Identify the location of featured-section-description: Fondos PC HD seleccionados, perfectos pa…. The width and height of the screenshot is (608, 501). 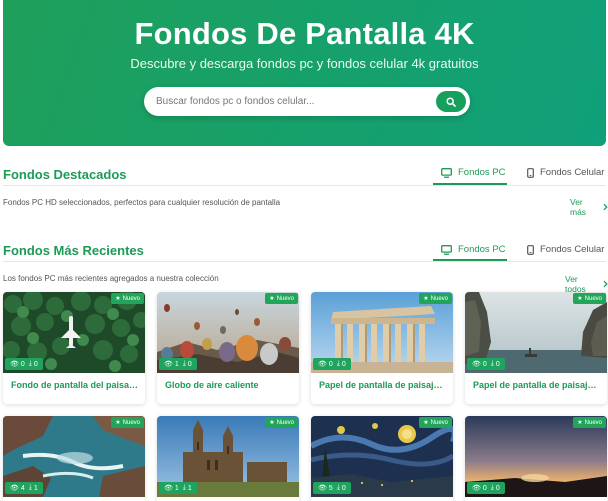
(142, 202).